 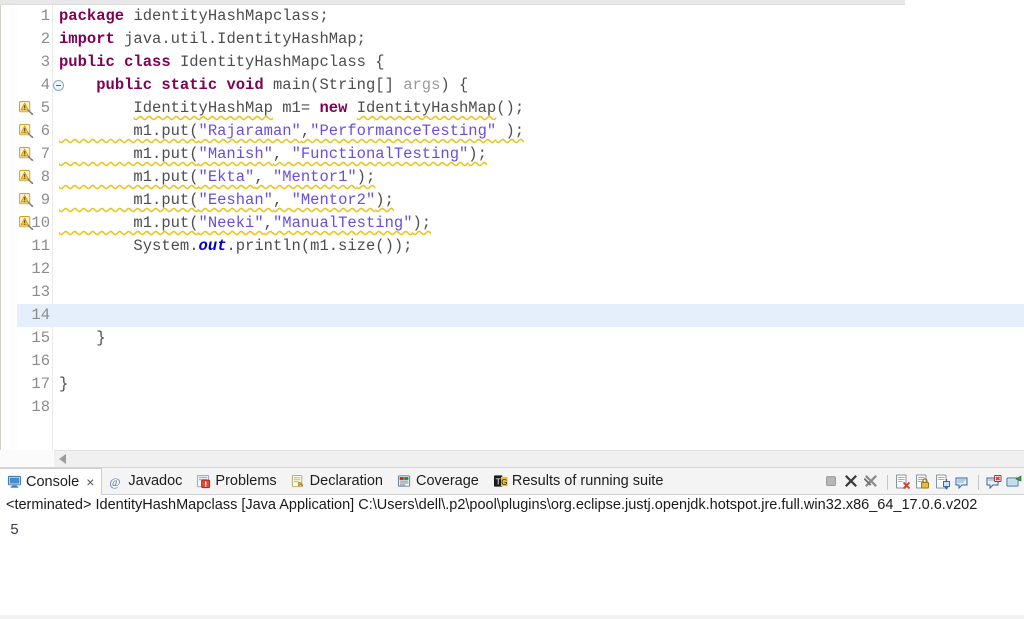 What do you see at coordinates (115, 481) in the screenshot?
I see `javadoc-icon: @` at bounding box center [115, 481].